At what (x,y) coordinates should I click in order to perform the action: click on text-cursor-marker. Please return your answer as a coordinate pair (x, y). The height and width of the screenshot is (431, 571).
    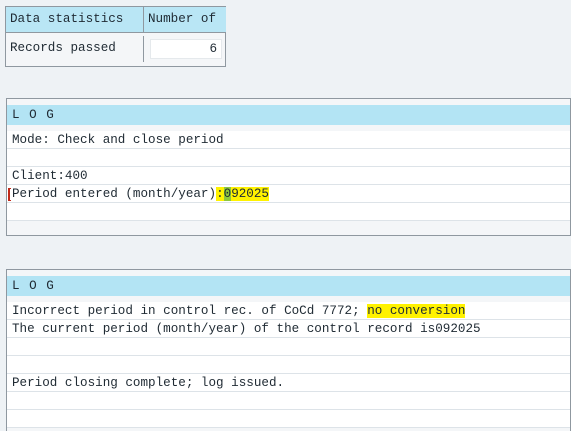
    Looking at the image, I should click on (9, 194).